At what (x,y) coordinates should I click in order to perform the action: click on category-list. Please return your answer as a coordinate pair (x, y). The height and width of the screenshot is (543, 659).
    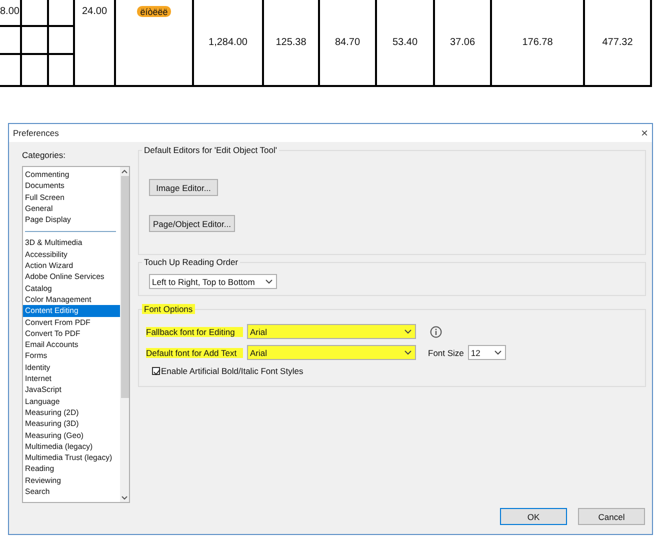
    Looking at the image, I should click on (76, 334).